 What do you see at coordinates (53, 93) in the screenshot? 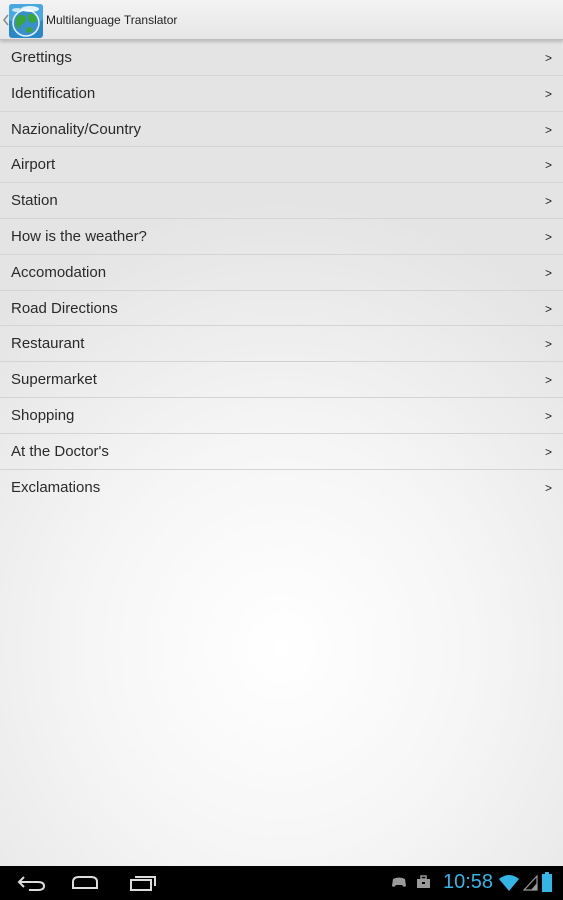
I see `menu-item-label: Identification` at bounding box center [53, 93].